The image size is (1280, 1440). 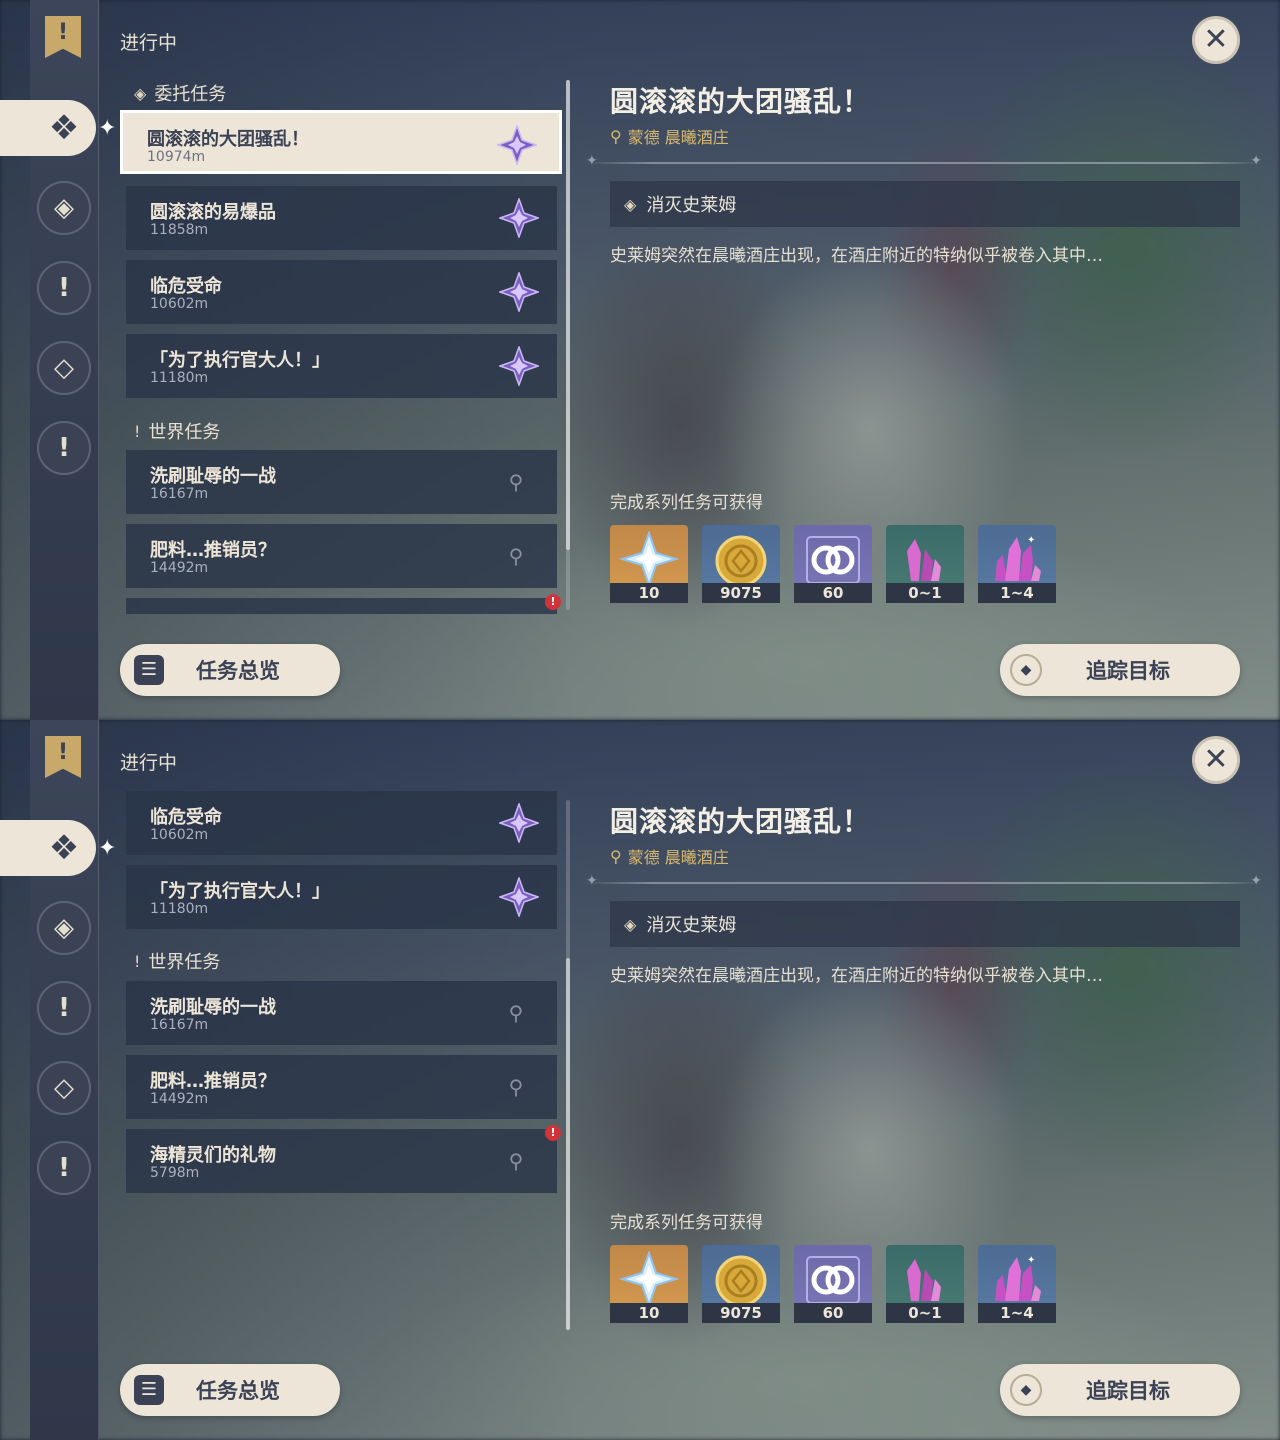 What do you see at coordinates (179, 835) in the screenshot?
I see `quest-distance: 10602m` at bounding box center [179, 835].